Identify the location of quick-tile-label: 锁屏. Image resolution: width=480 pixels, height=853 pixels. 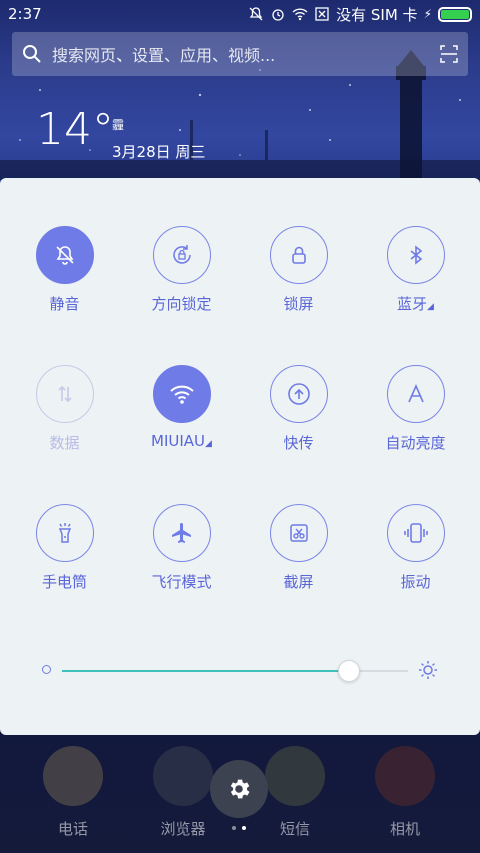
(298, 304).